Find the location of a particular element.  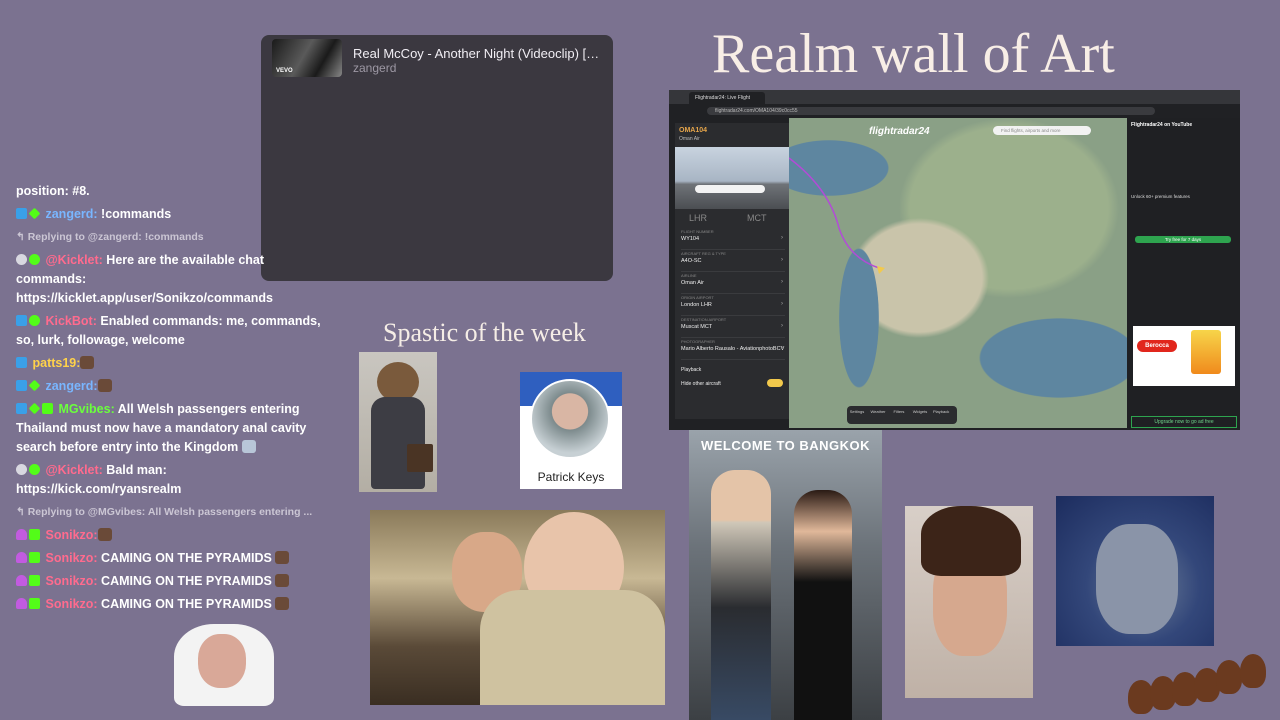

chat-message: Sonikzo: is located at coordinates (173, 535).